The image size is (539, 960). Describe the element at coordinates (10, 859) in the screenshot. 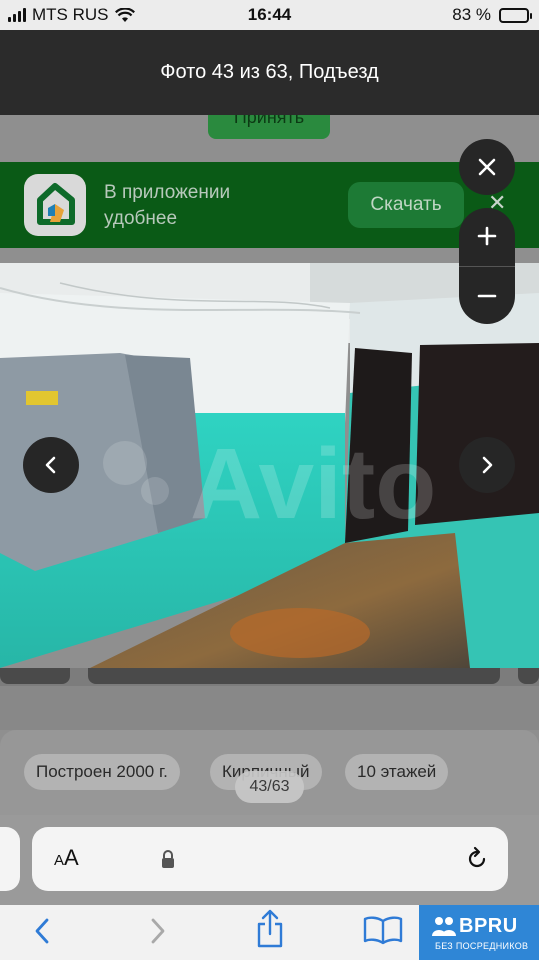

I see `previous-tab-stub` at that location.